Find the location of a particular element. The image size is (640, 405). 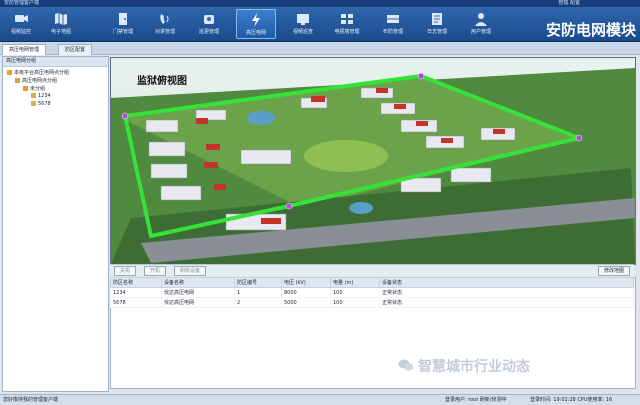

table-row: 1234 伐达高压电网 1 8000 100 正常状态 is located at coordinates (372, 292).